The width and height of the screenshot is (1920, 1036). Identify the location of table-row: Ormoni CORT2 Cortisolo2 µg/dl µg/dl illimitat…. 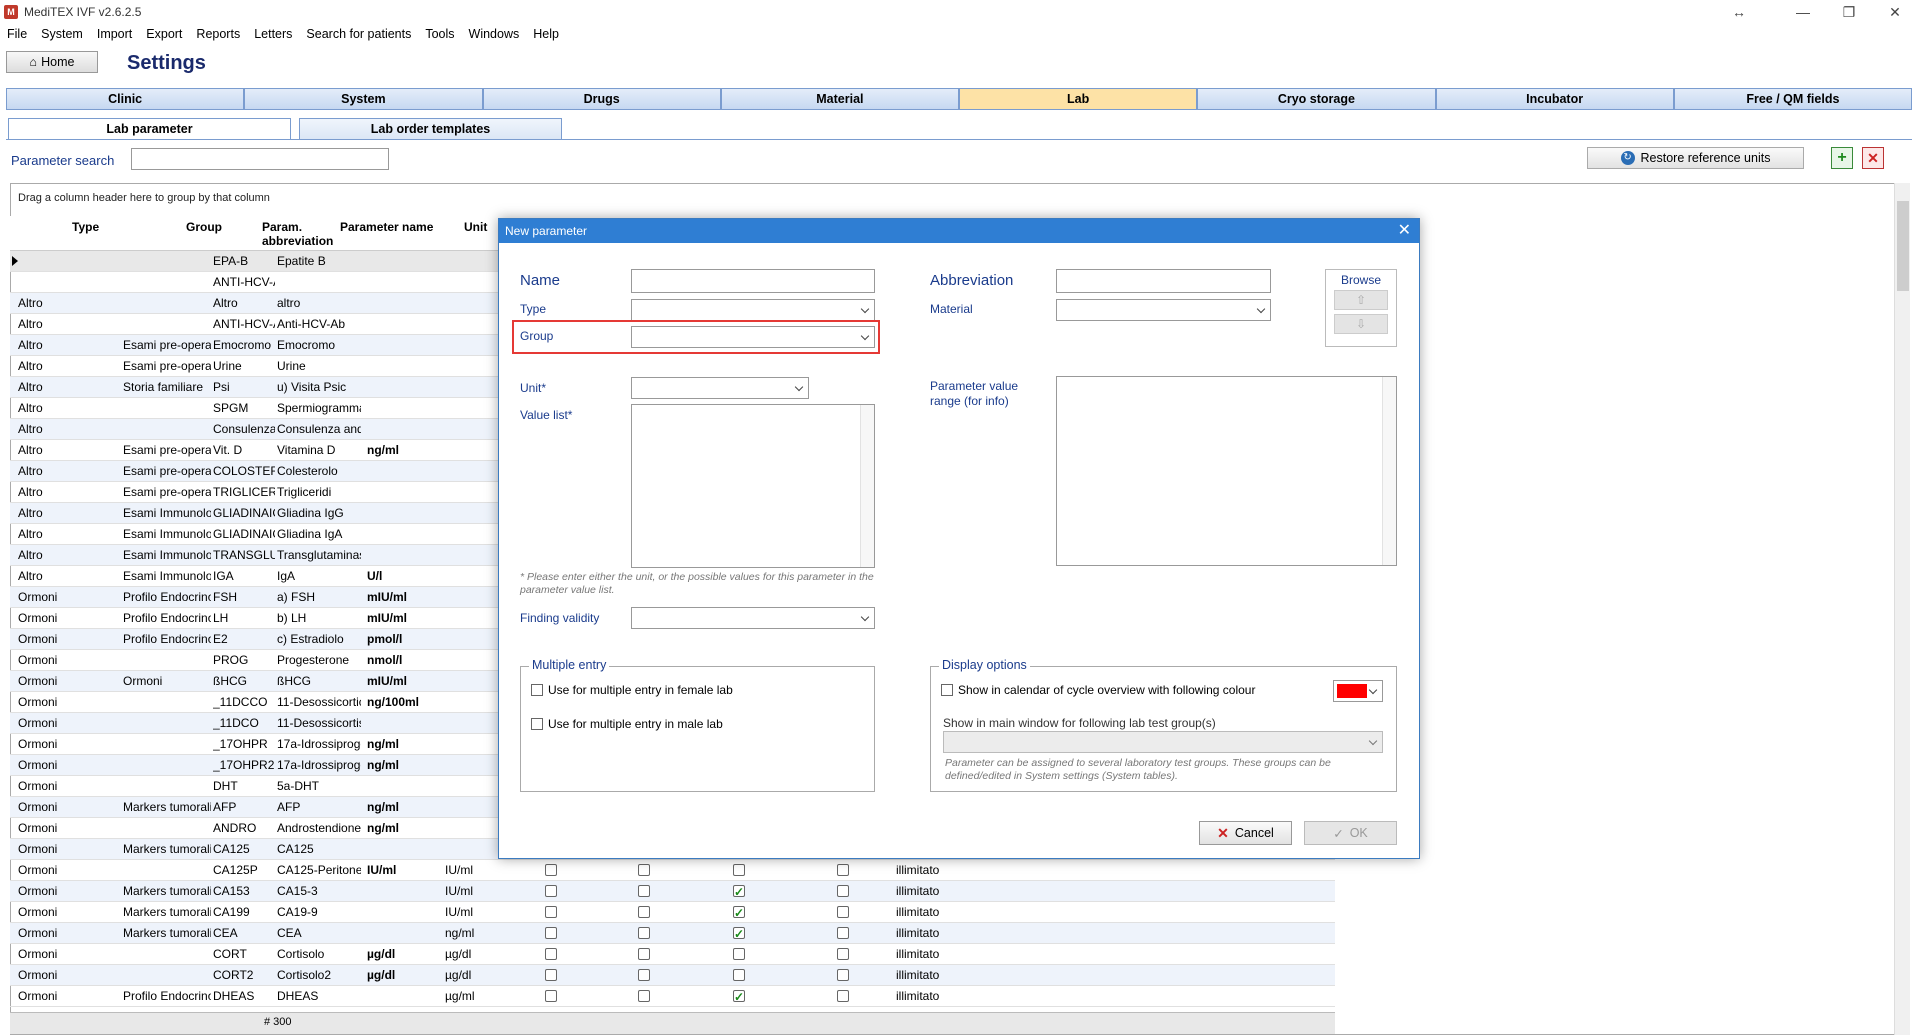
(672, 975).